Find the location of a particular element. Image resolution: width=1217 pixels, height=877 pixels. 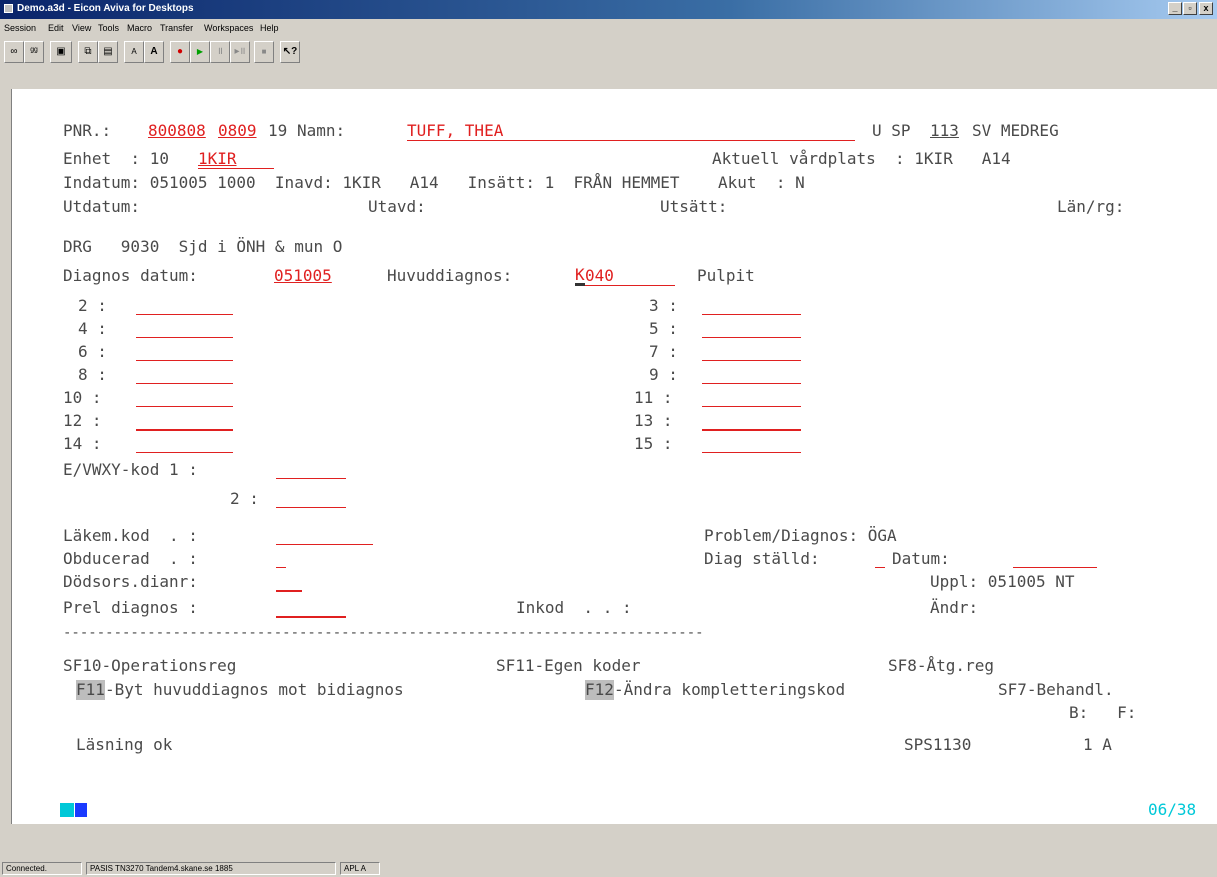

menu-transfer: Transfer is located at coordinates (176, 28).